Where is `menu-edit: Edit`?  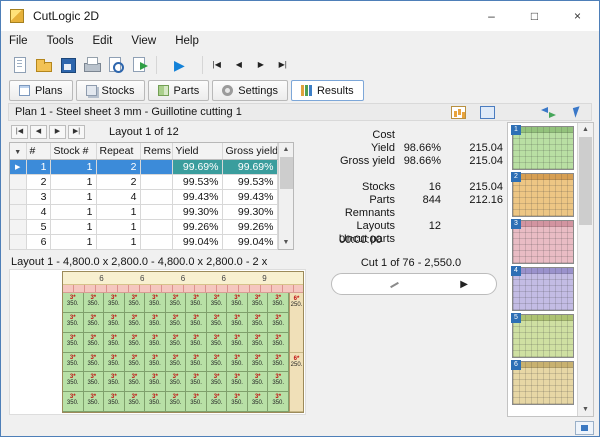
menu-edit: Edit is located at coordinates (103, 41).